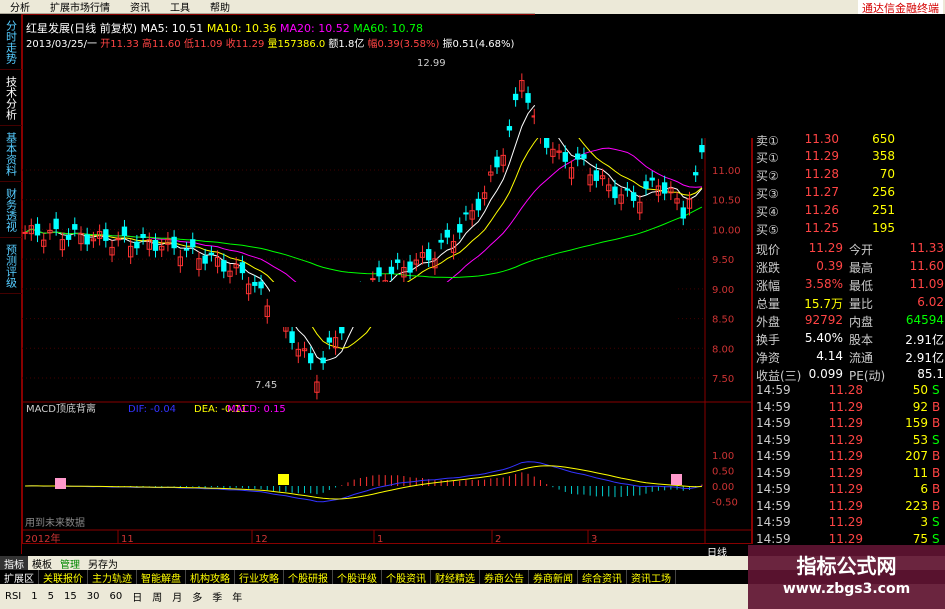  I want to click on info-link: 行业攻略, so click(259, 577).